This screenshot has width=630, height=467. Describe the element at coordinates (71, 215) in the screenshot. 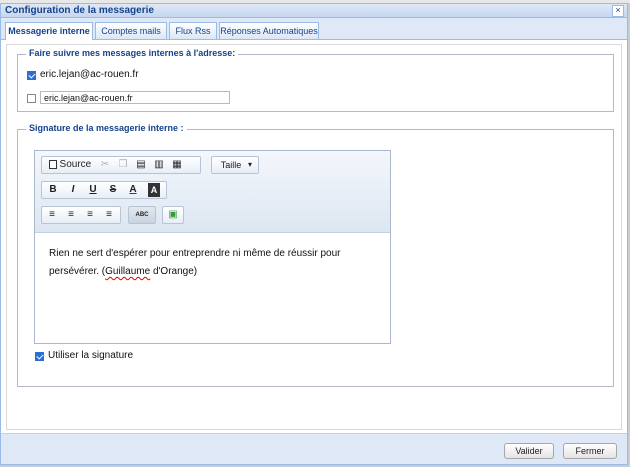

I see `align-center-icon: ≡` at that location.